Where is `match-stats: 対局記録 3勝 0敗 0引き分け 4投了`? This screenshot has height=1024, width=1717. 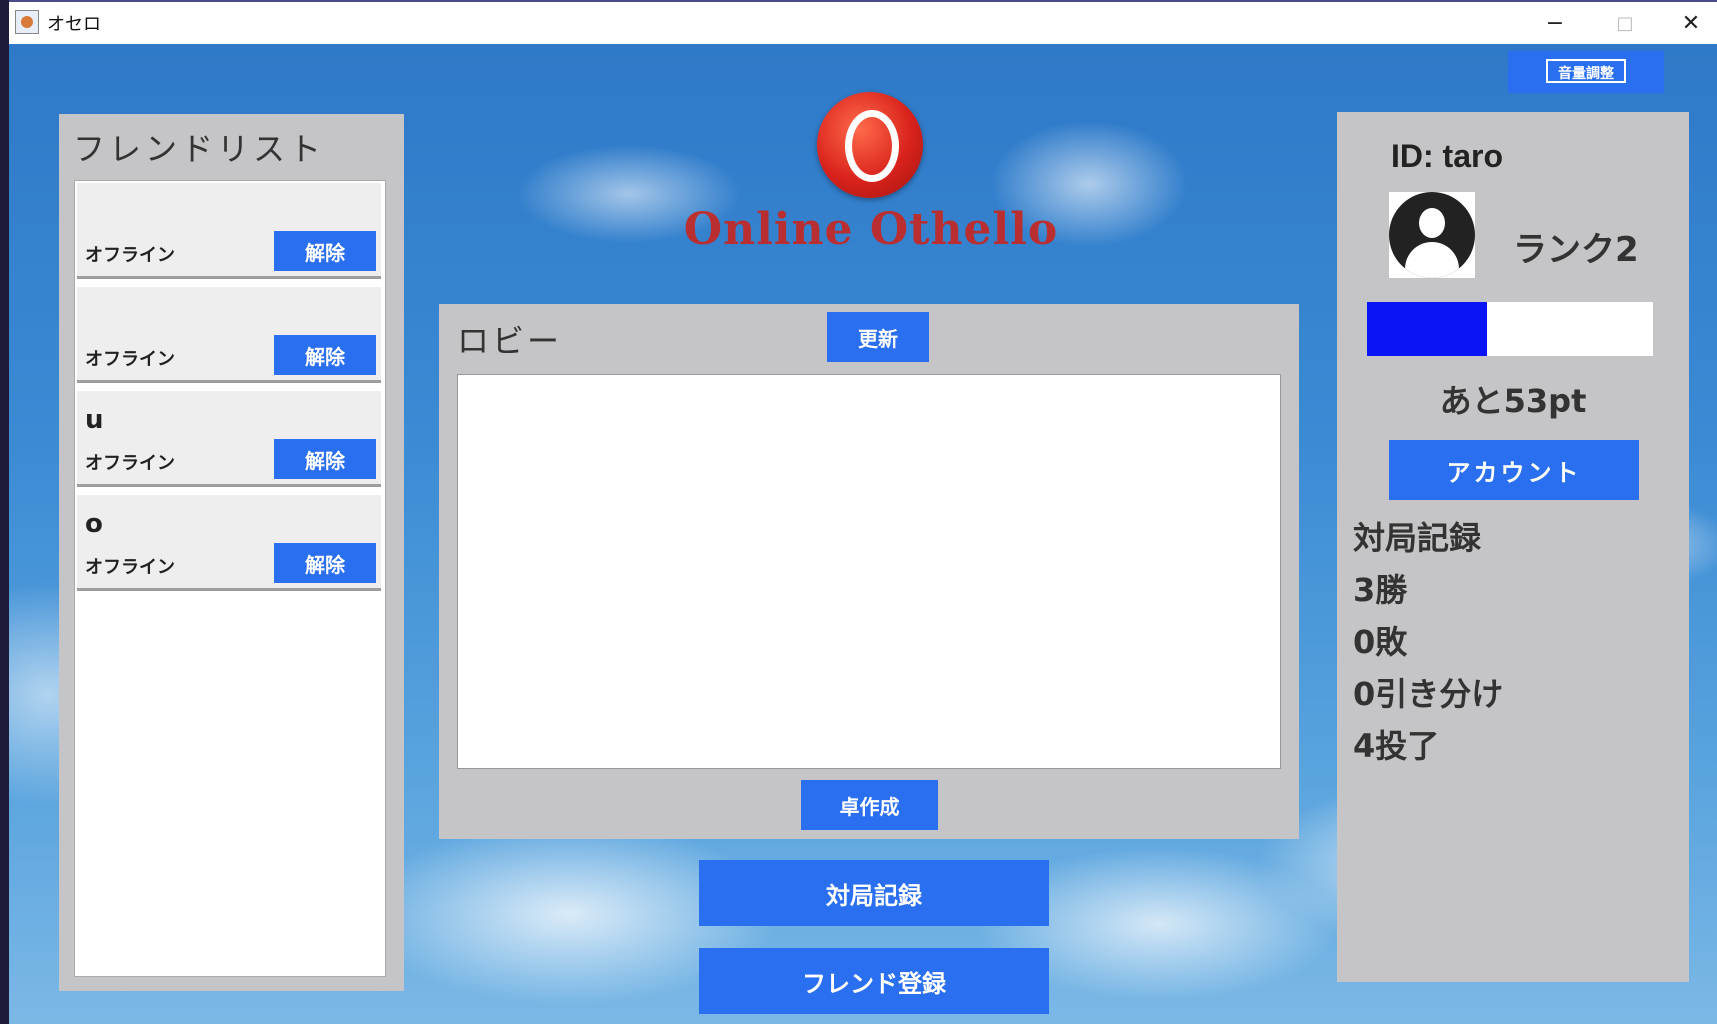 match-stats: 対局記録 3勝 0敗 0引き分け 4投了 is located at coordinates (1428, 642).